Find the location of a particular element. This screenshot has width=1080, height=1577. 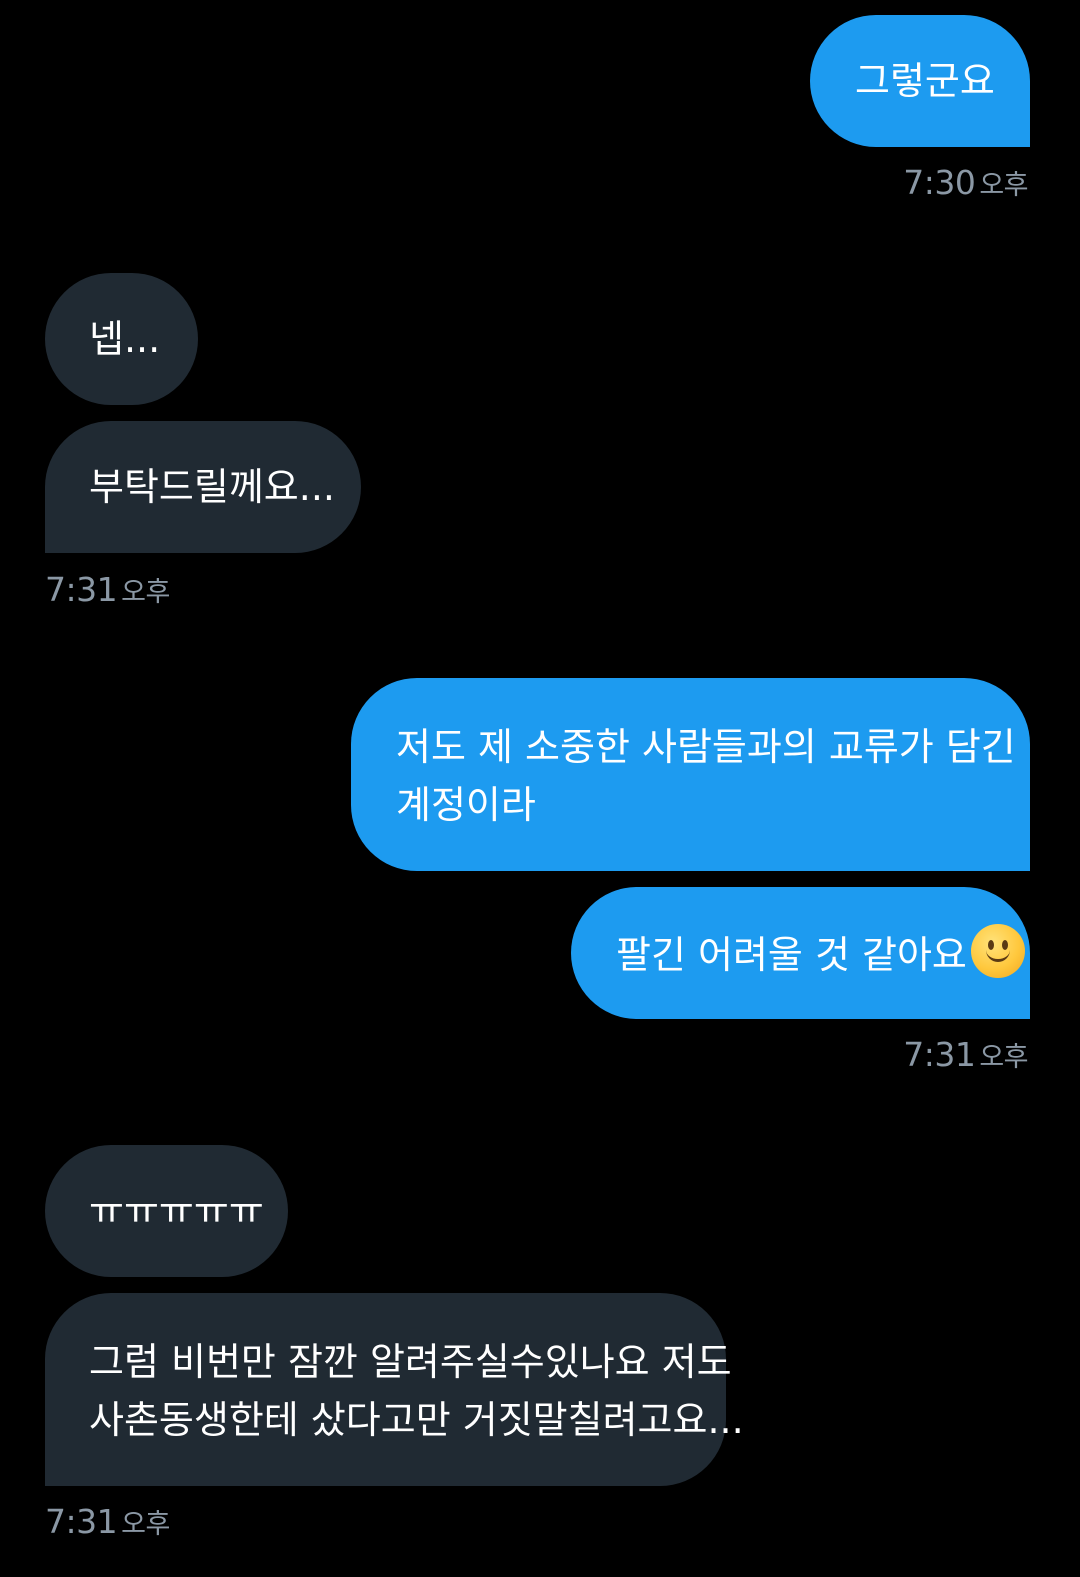

message-line: 계정이라 is located at coordinates (466, 805).